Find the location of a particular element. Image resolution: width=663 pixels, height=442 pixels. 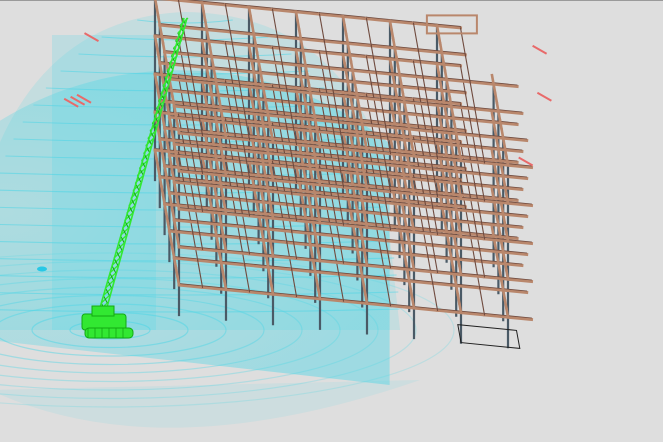

opening-outline is located at coordinates (489, 336).